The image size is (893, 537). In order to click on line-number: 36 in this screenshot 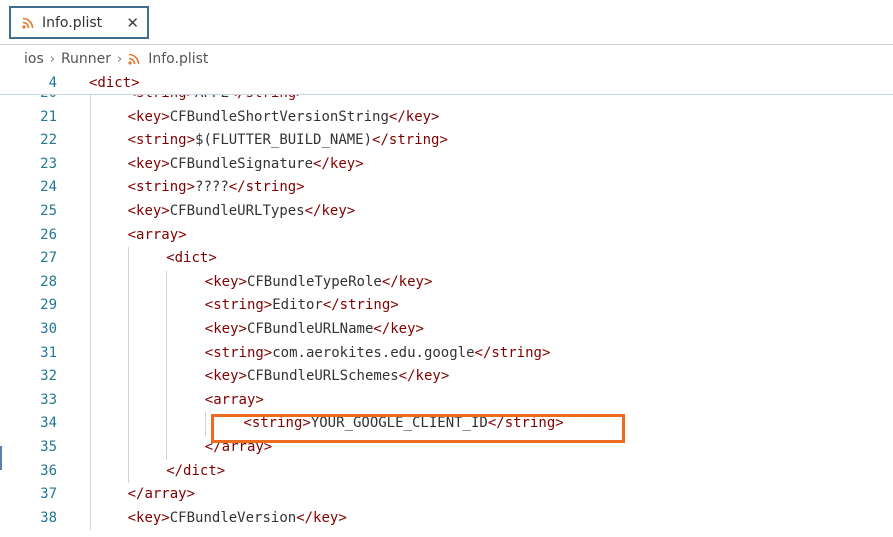, I will do `click(48, 470)`.